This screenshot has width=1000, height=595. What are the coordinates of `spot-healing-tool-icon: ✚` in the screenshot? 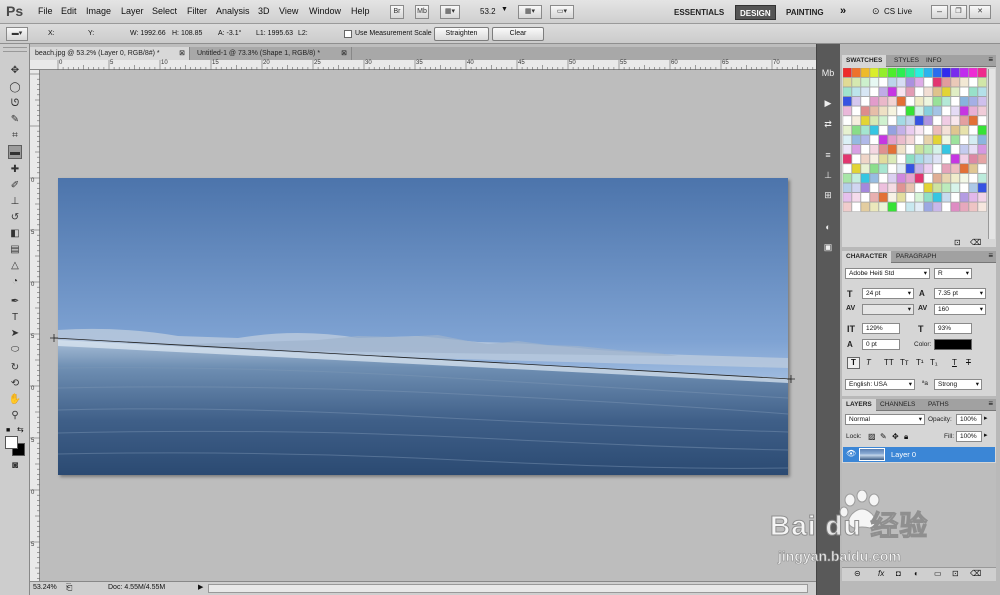 It's located at (15, 170).